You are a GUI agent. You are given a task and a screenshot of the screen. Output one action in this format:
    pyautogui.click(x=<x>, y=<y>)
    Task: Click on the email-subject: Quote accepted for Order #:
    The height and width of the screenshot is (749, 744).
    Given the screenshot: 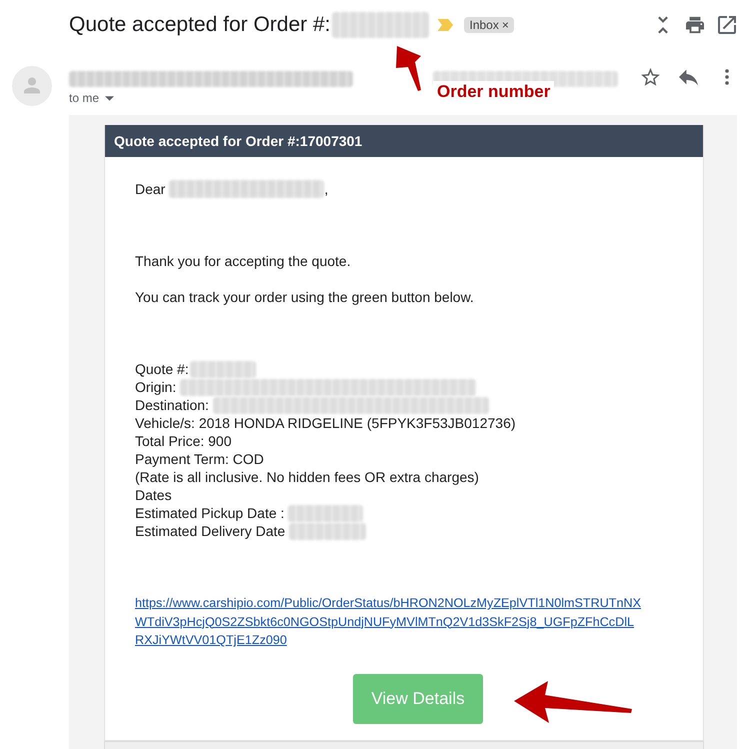 What is the action you would take?
    pyautogui.click(x=199, y=25)
    